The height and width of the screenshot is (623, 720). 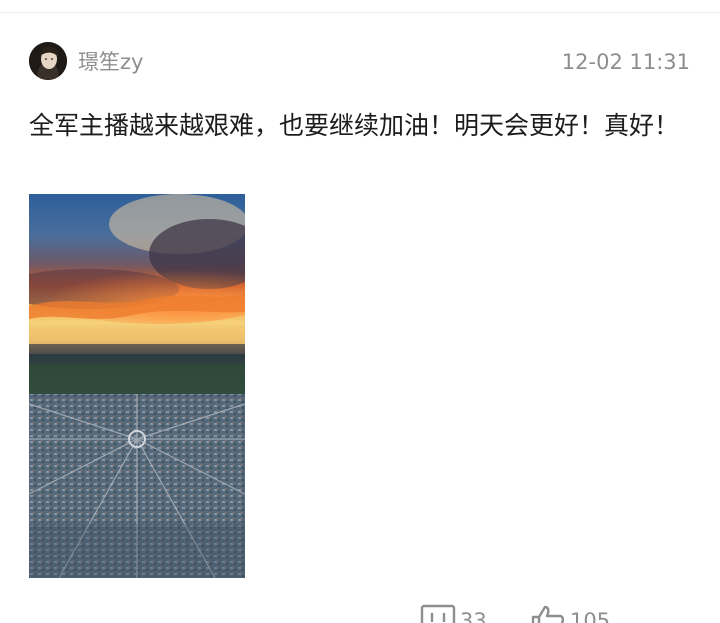 What do you see at coordinates (668, 609) in the screenshot?
I see `more-button` at bounding box center [668, 609].